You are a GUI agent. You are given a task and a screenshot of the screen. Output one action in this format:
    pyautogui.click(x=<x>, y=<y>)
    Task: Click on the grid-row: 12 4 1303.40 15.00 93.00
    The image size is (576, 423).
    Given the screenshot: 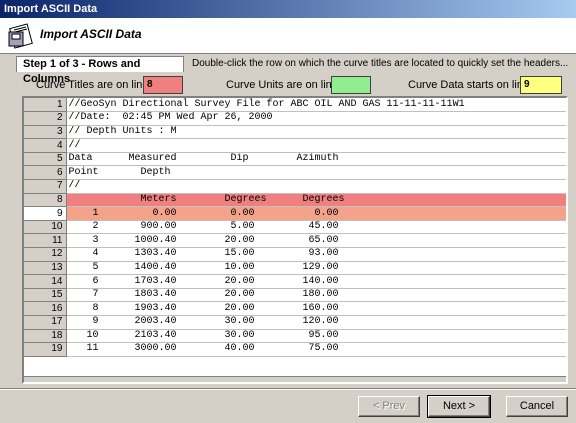 What is the action you would take?
    pyautogui.click(x=295, y=254)
    